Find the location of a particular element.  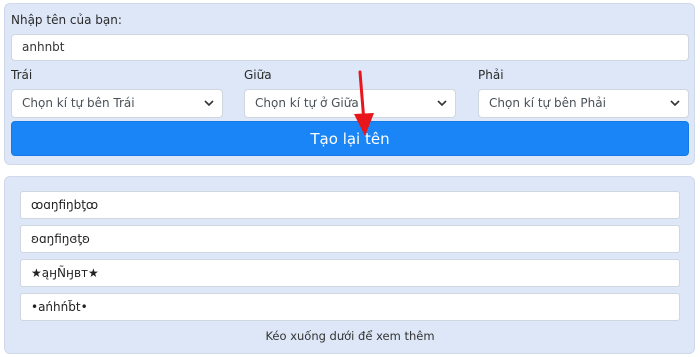

right-char-select: Chọn kí tự bên Phải is located at coordinates (583, 103).